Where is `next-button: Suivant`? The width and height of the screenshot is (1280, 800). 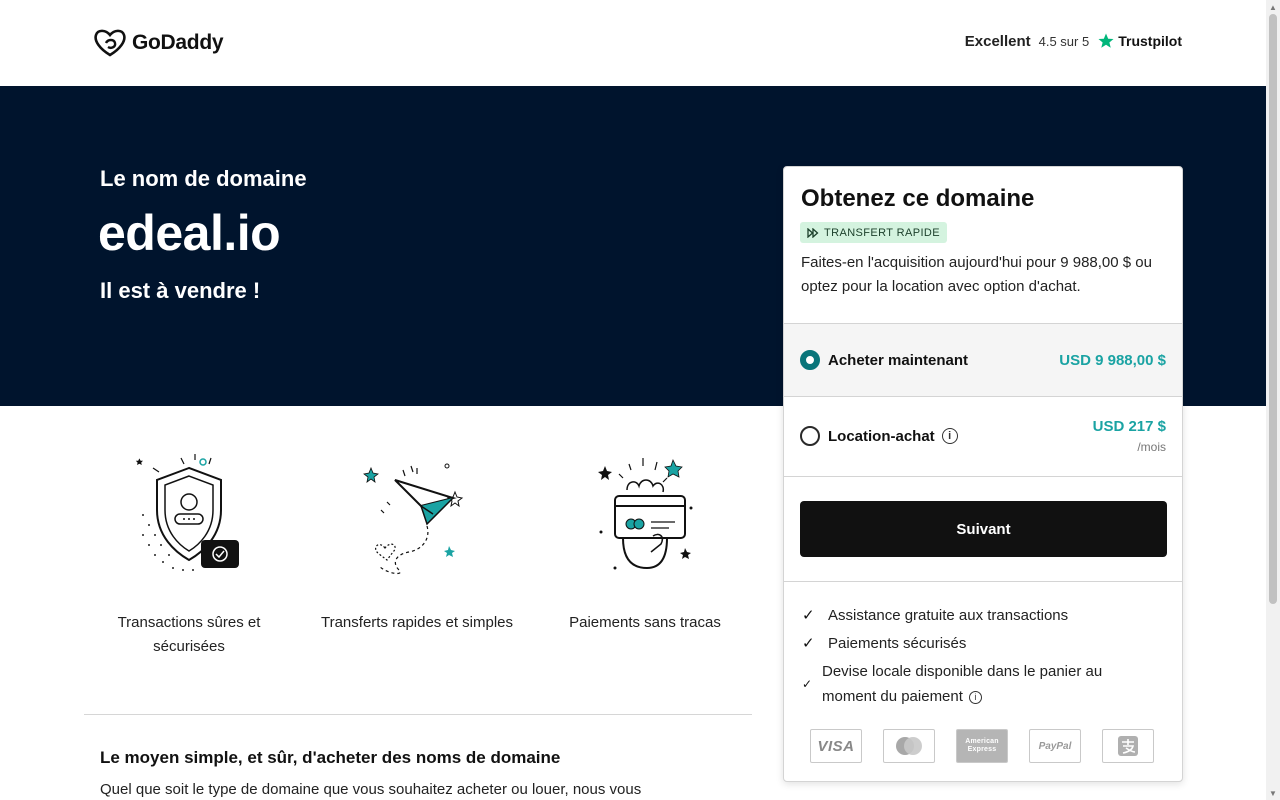 next-button: Suivant is located at coordinates (983, 529).